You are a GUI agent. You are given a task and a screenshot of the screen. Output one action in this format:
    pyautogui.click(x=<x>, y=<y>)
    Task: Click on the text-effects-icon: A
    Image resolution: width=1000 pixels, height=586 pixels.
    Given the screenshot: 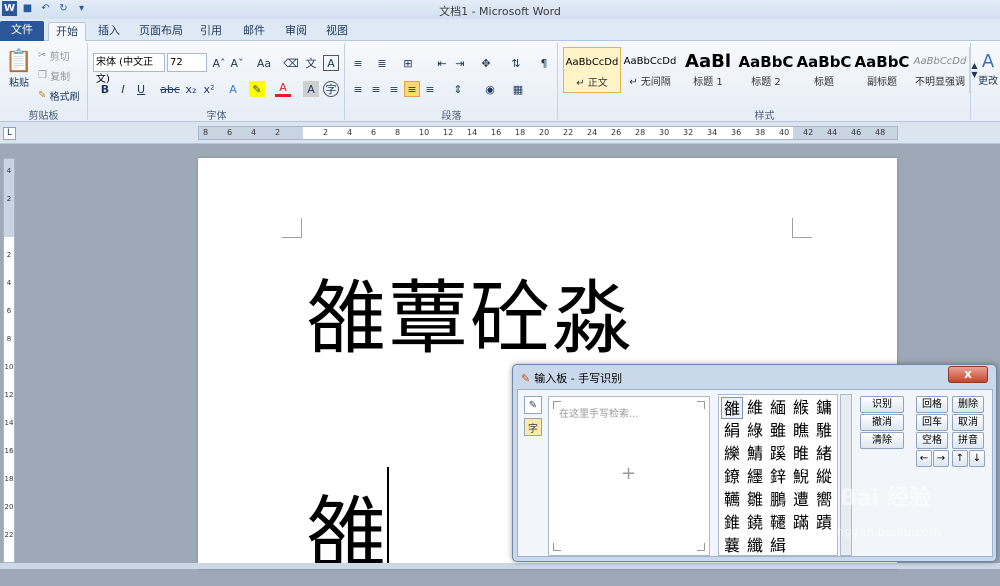 What is the action you would take?
    pyautogui.click(x=233, y=89)
    